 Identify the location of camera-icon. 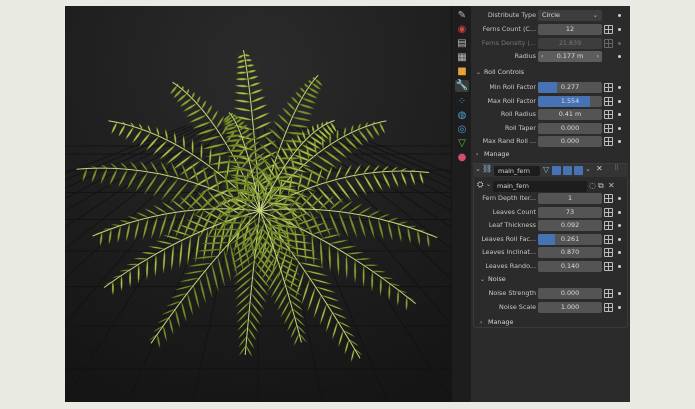
(578, 170).